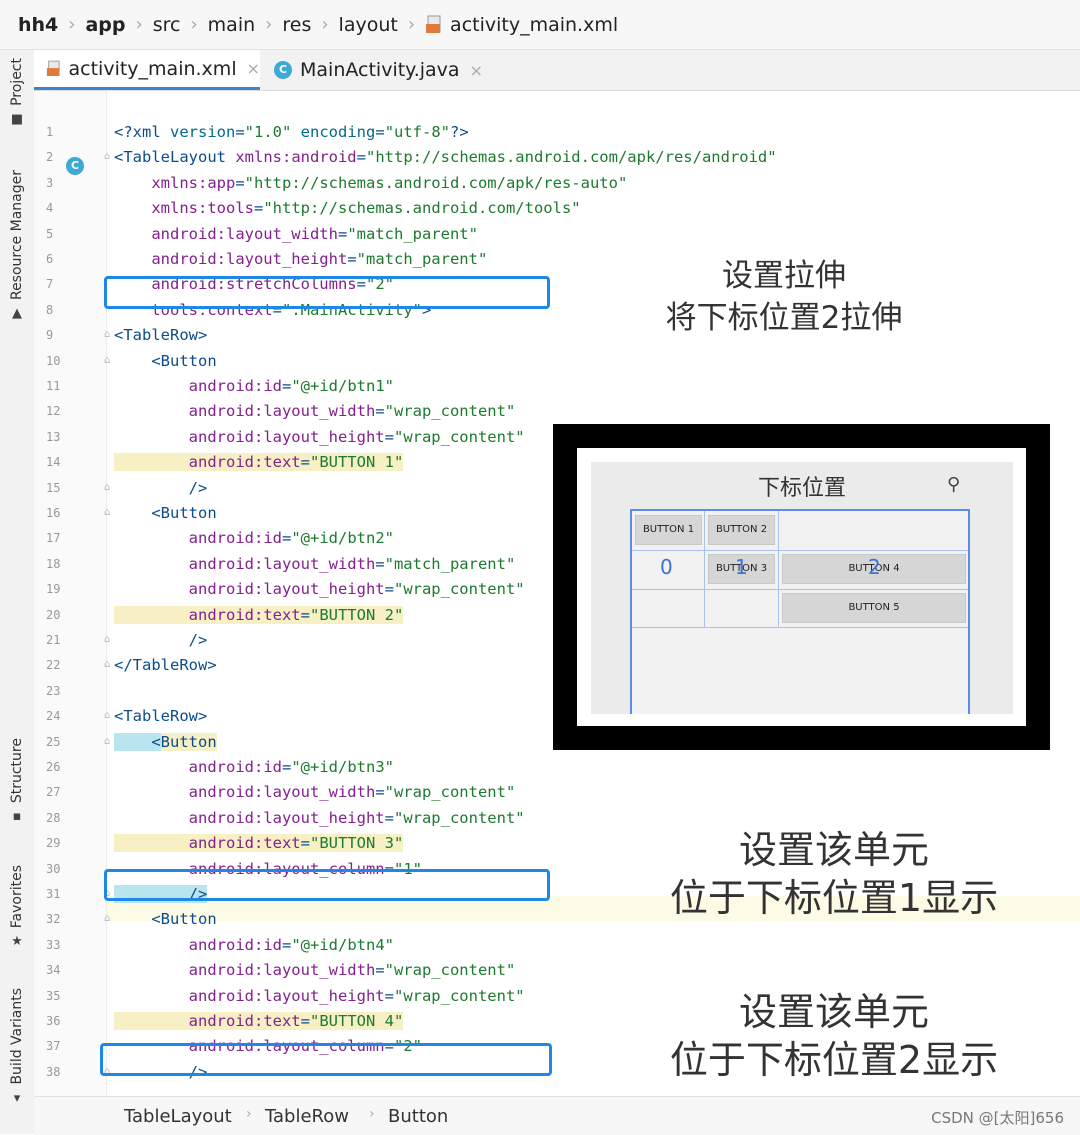 This screenshot has height=1135, width=1080. What do you see at coordinates (105, 25) in the screenshot?
I see `breadcrumb-item-app: app` at bounding box center [105, 25].